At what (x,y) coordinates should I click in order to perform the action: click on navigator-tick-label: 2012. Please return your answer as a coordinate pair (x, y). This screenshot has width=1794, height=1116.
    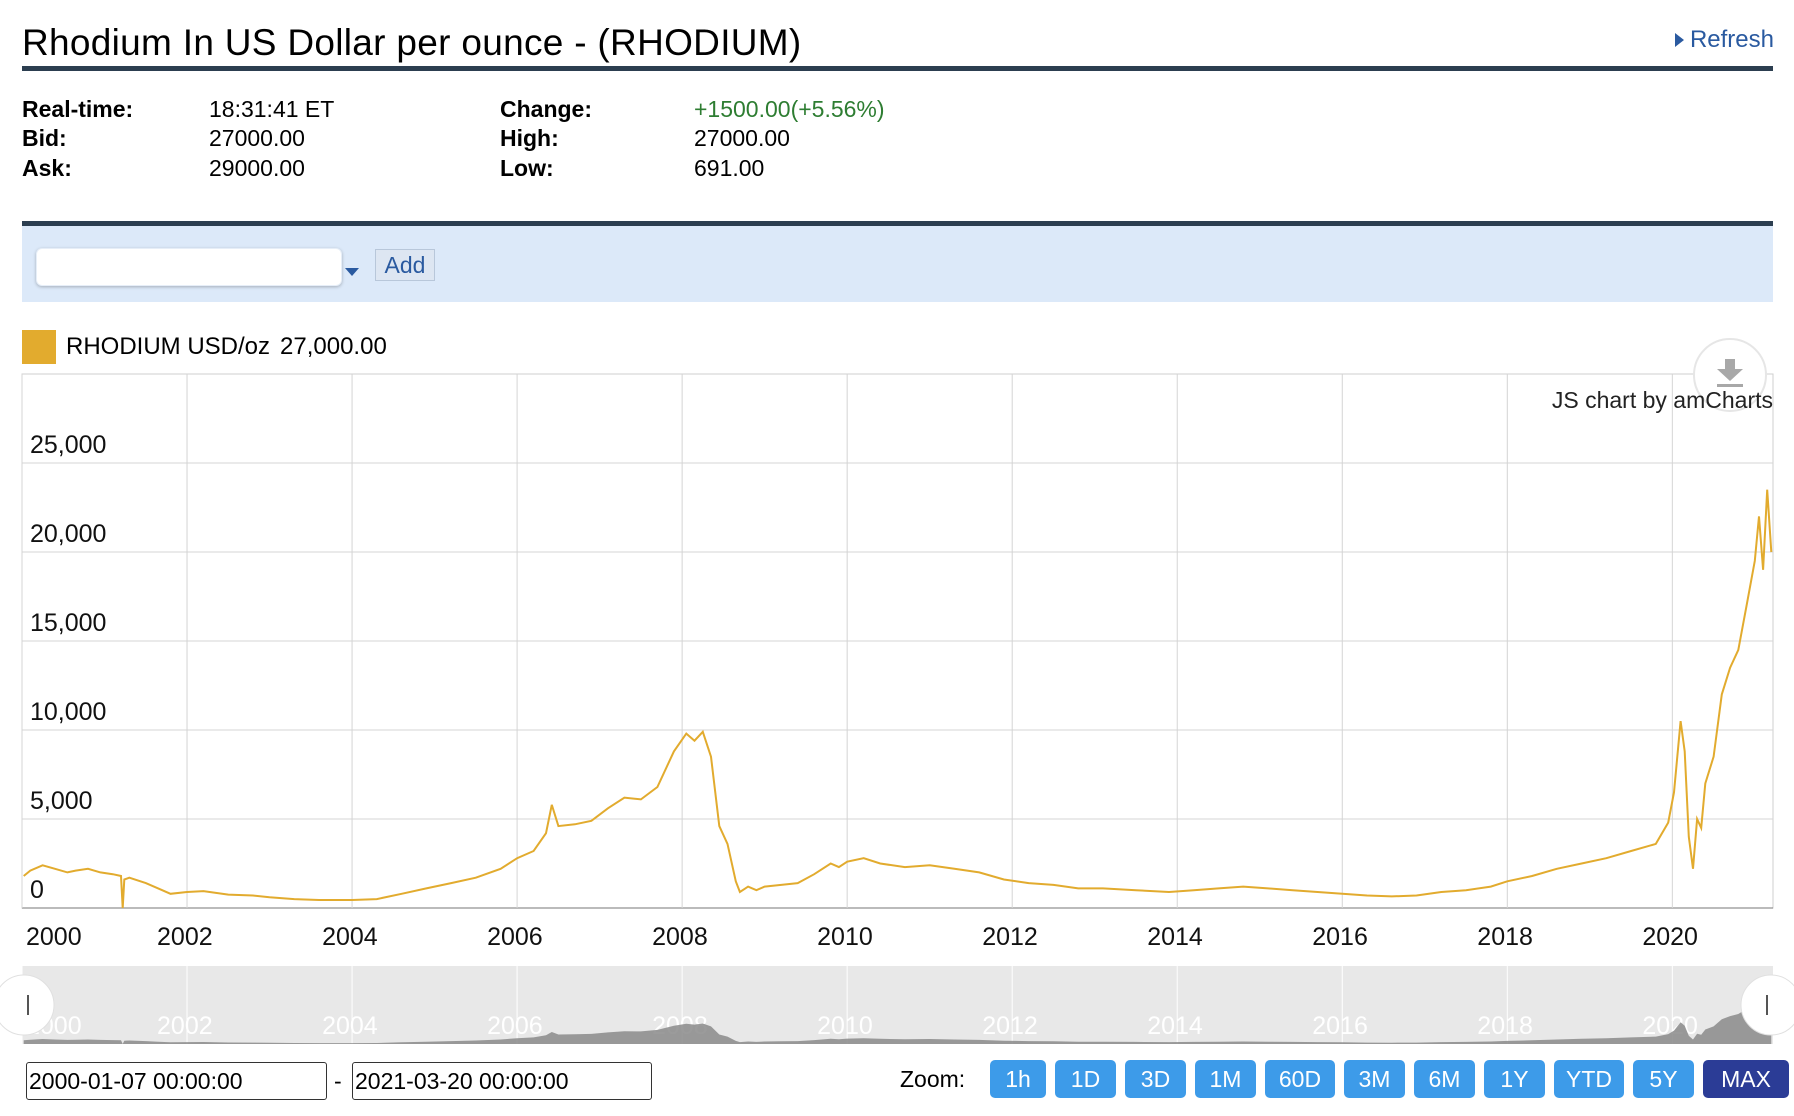
    Looking at the image, I should click on (1010, 1026).